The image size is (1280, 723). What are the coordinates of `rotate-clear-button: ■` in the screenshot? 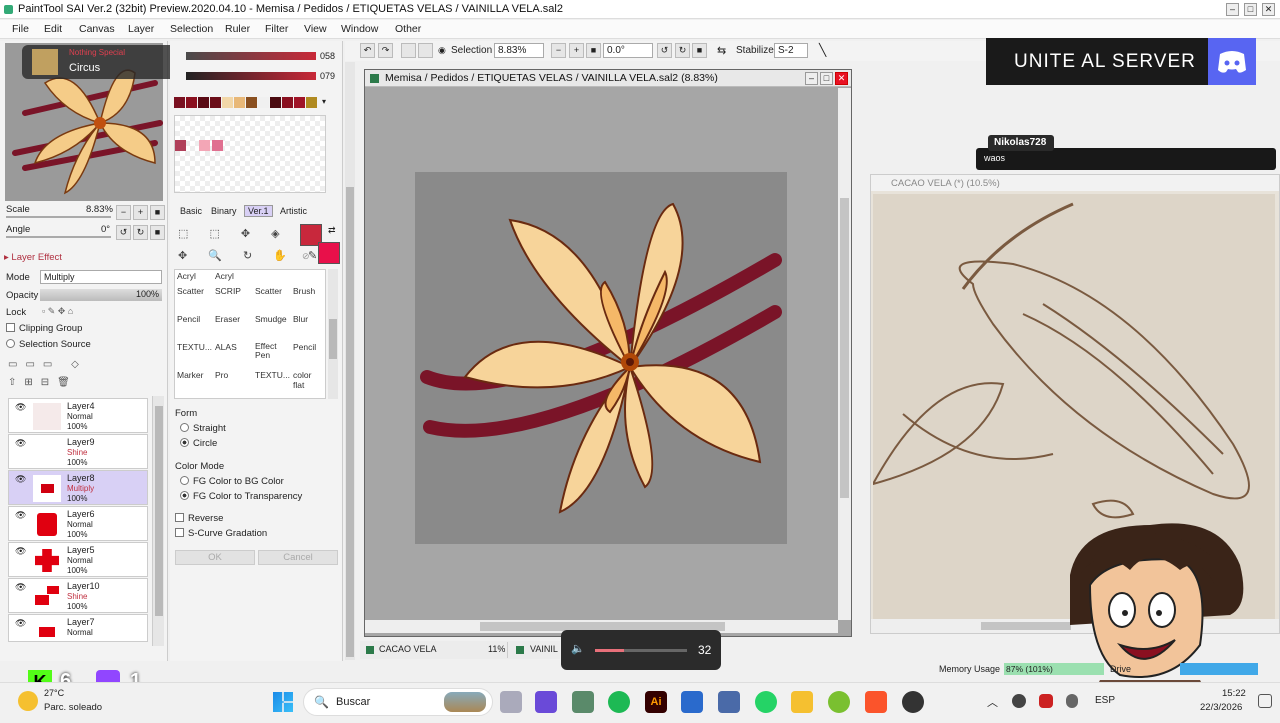 It's located at (157, 232).